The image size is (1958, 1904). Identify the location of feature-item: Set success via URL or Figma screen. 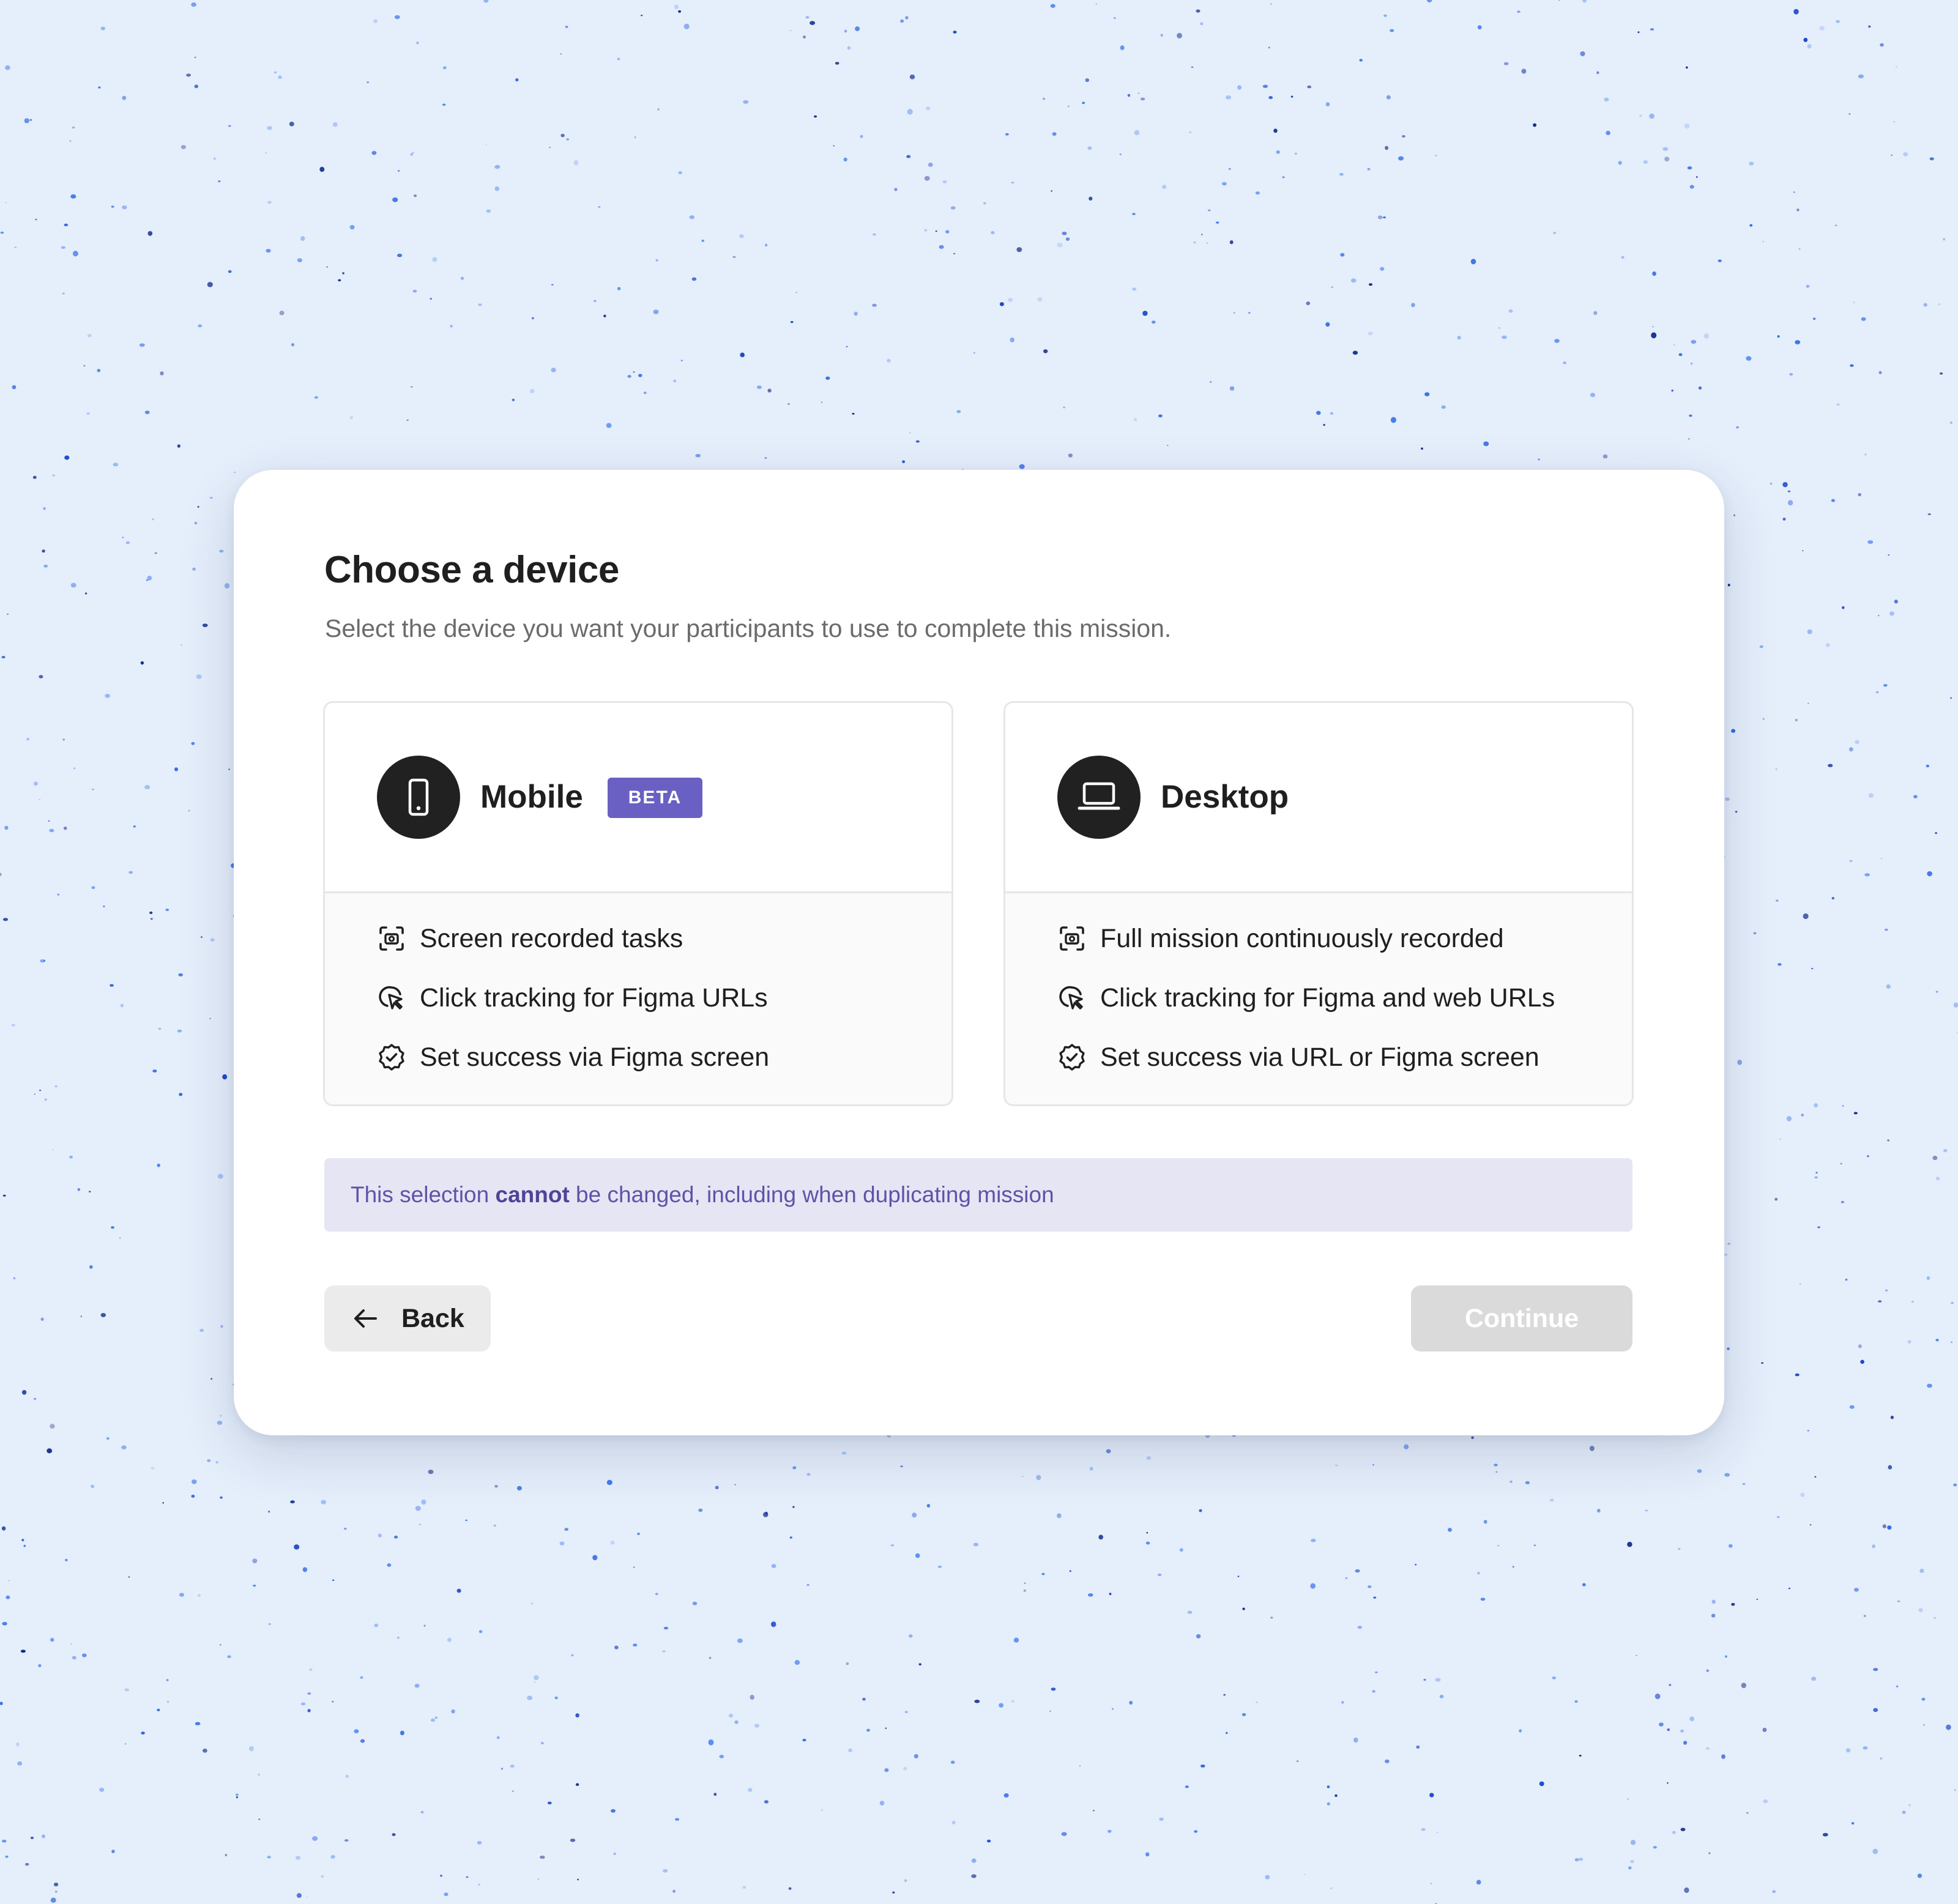
(1298, 1057).